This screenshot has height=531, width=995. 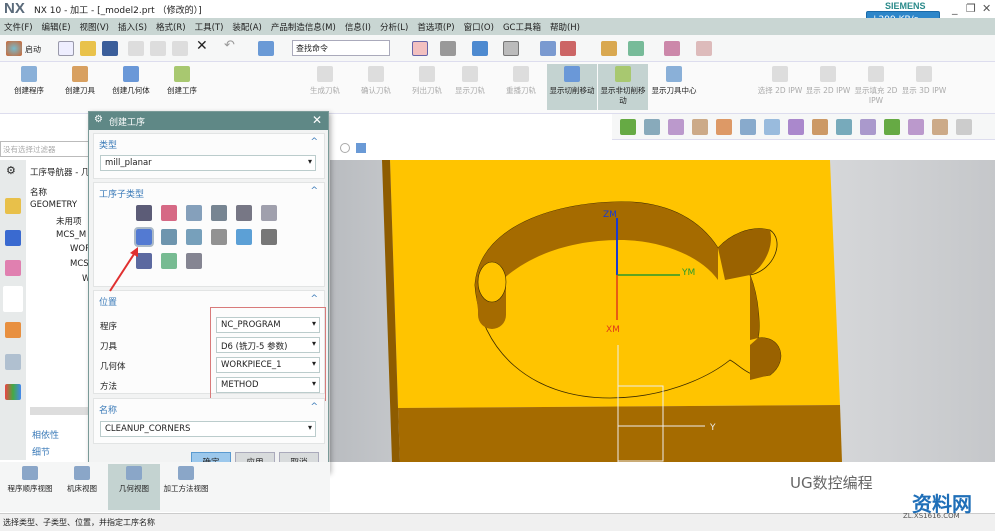 What do you see at coordinates (209, 142) in the screenshot?
I see `type-section-title: 类型` at bounding box center [209, 142].